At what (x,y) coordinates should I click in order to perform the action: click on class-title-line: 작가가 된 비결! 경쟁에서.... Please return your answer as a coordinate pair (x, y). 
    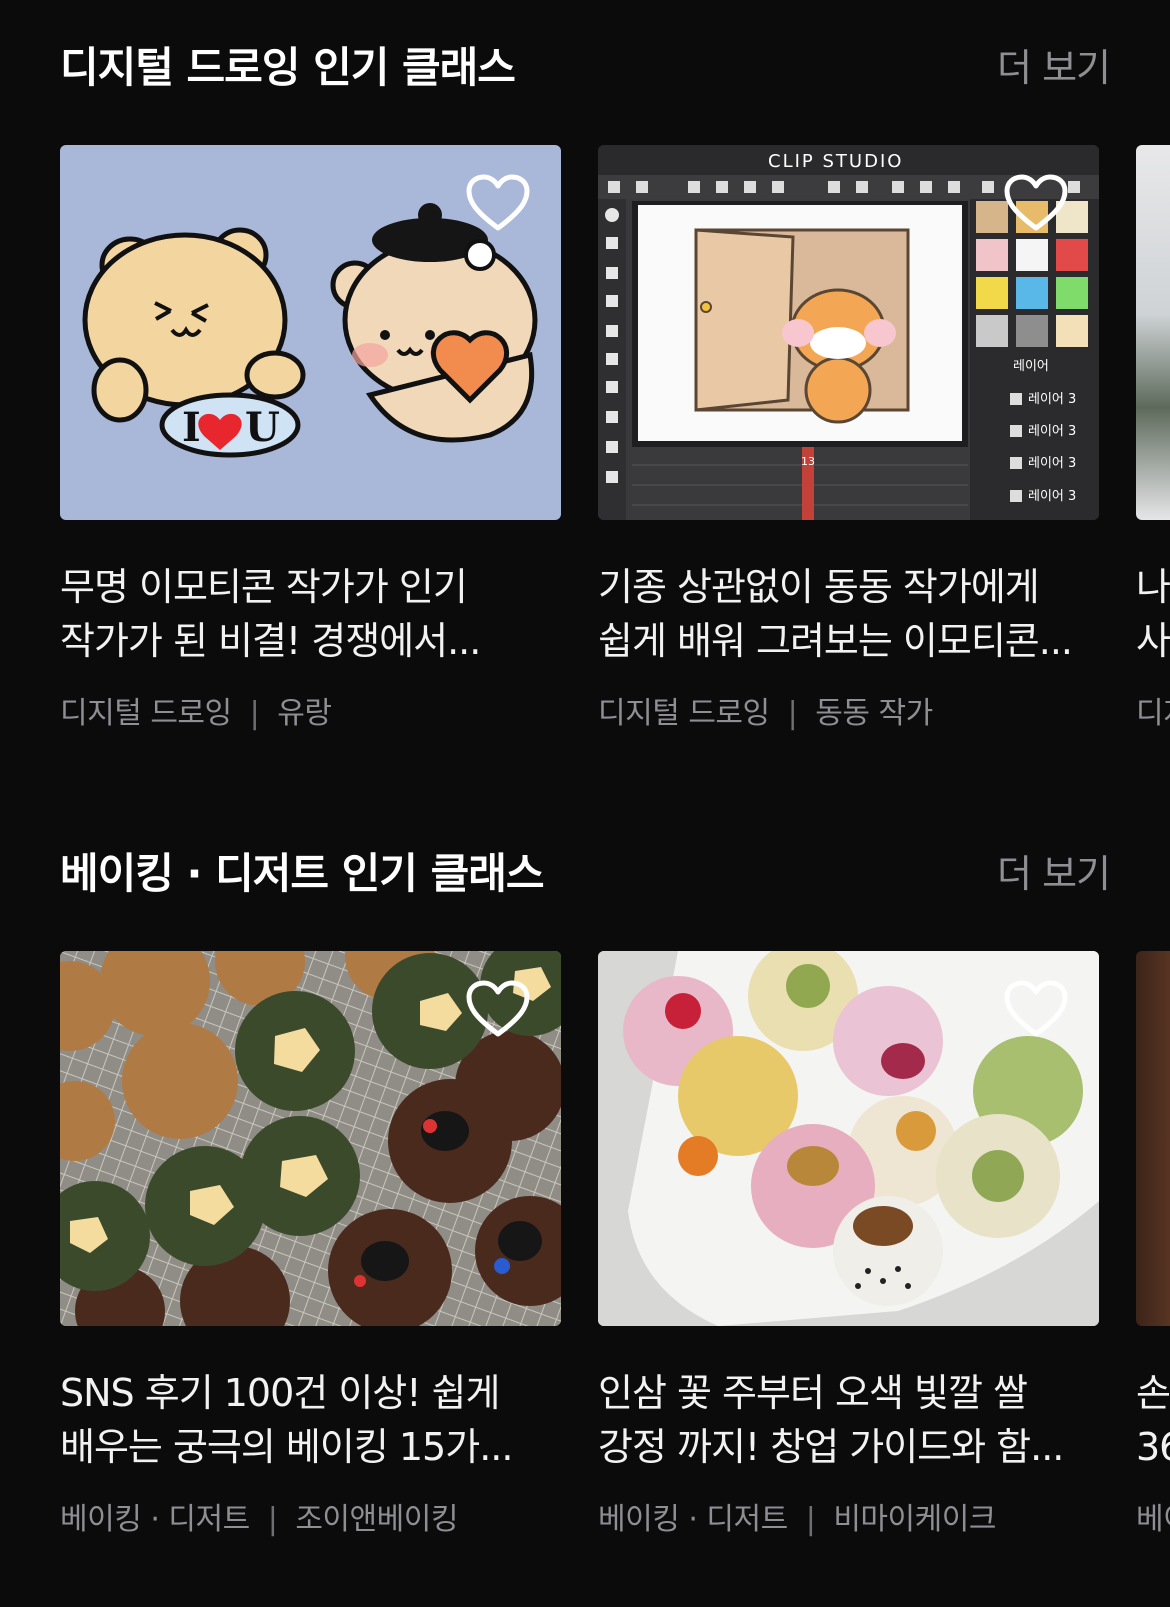
    Looking at the image, I should click on (270, 641).